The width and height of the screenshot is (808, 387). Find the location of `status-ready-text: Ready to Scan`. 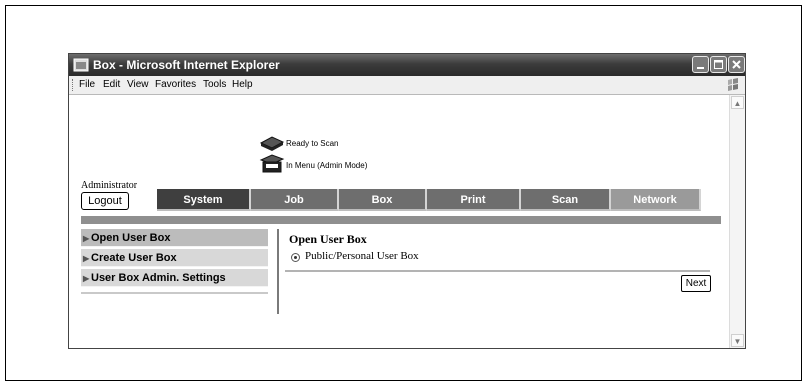

status-ready-text: Ready to Scan is located at coordinates (312, 143).